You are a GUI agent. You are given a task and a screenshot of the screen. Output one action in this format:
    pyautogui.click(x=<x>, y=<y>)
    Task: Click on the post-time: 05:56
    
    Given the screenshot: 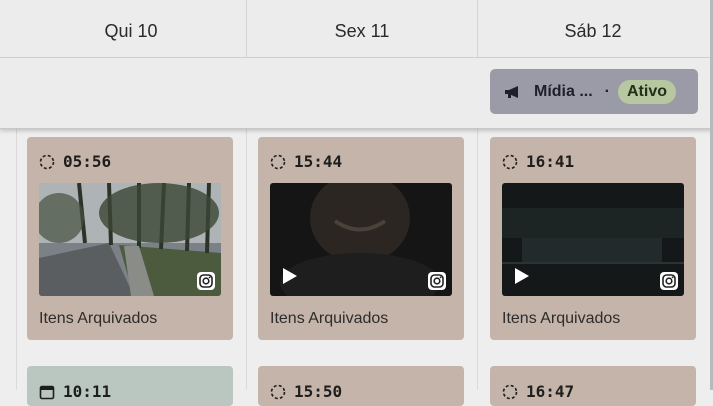 What is the action you would take?
    pyautogui.click(x=75, y=161)
    